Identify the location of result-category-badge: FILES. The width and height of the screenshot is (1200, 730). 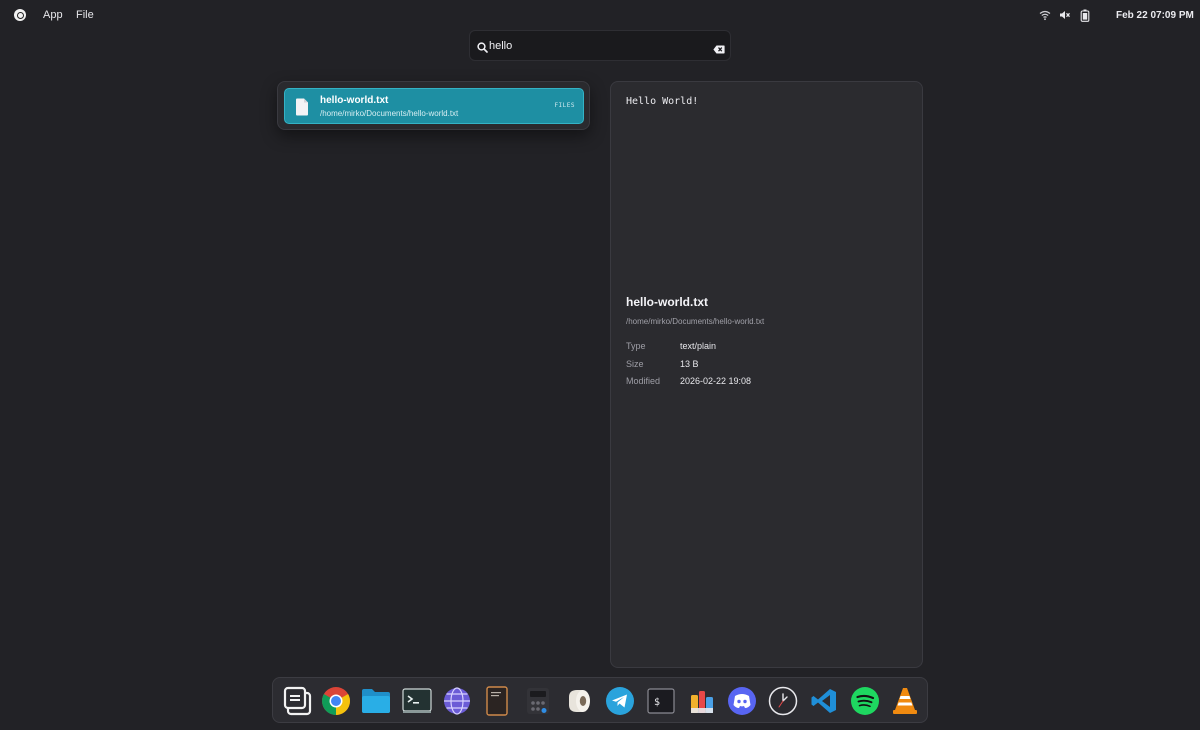
(564, 105).